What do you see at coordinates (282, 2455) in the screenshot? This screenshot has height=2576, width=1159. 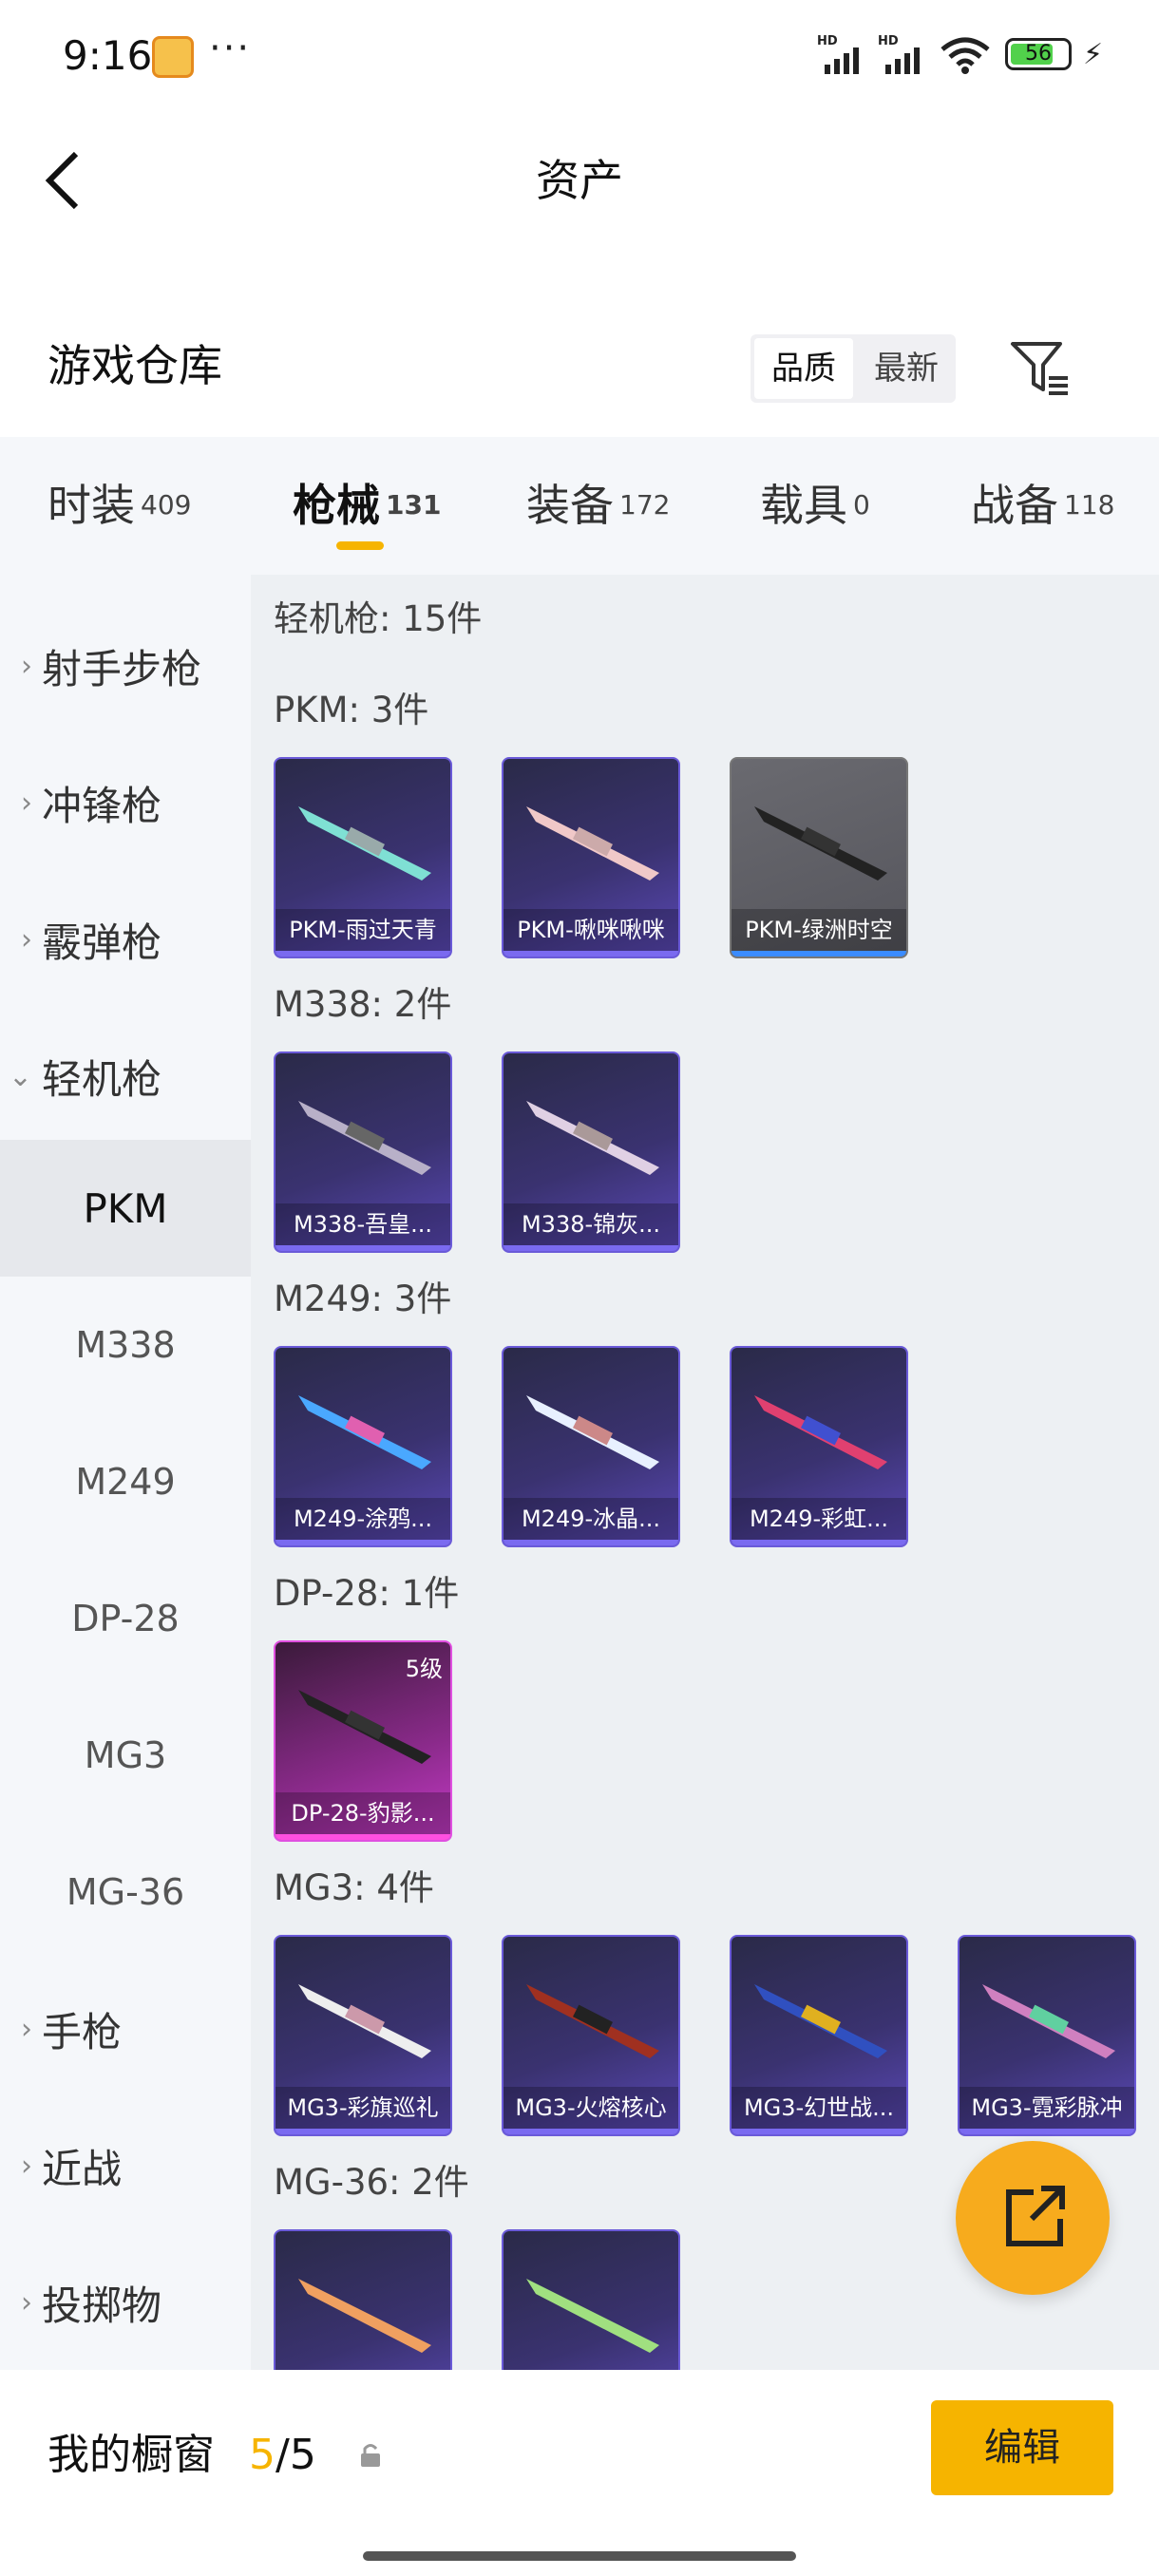 I see `showcase-count: 5/5` at bounding box center [282, 2455].